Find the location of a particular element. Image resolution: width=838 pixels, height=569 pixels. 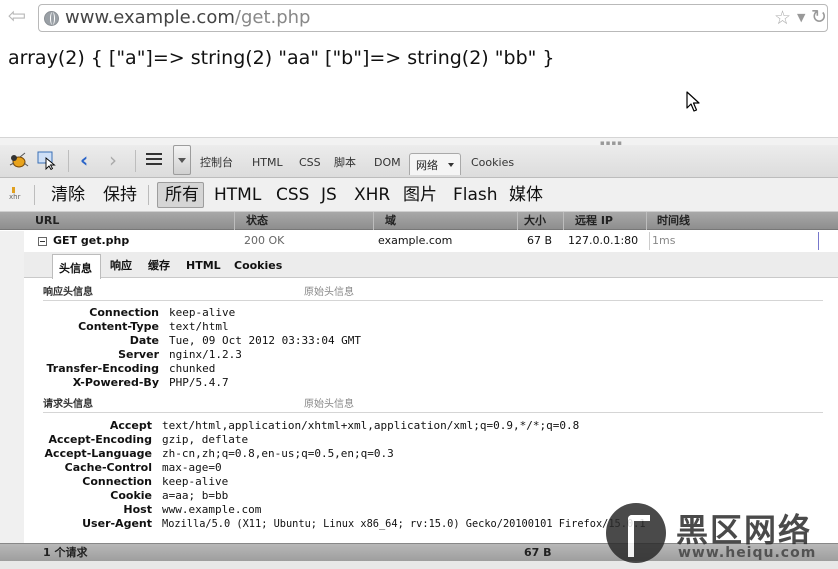

tab-response: 响应 is located at coordinates (121, 266).